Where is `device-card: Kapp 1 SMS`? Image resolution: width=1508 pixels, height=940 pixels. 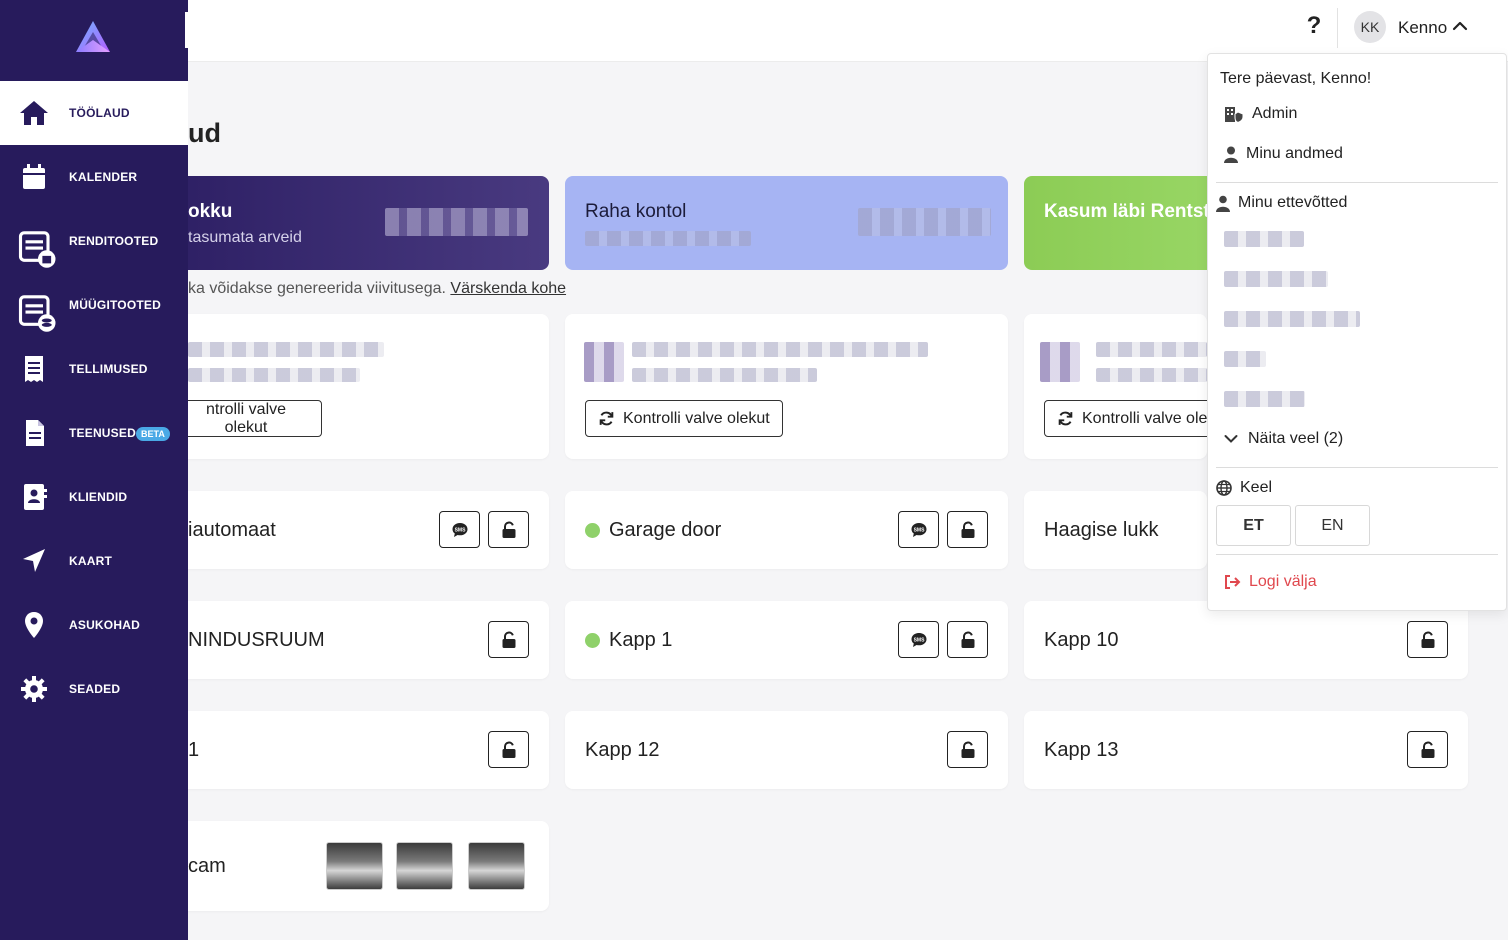 device-card: Kapp 1 SMS is located at coordinates (786, 640).